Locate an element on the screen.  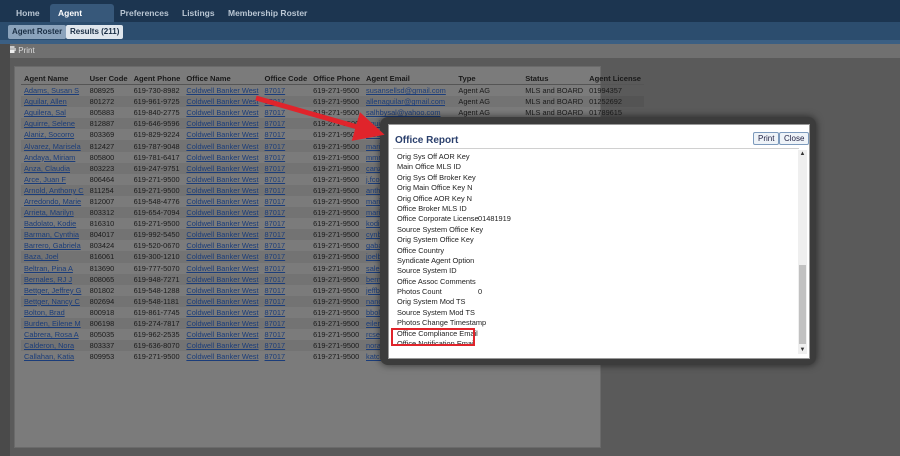
table-cell-link: Burden, Eilene M is located at coordinates (54, 323).